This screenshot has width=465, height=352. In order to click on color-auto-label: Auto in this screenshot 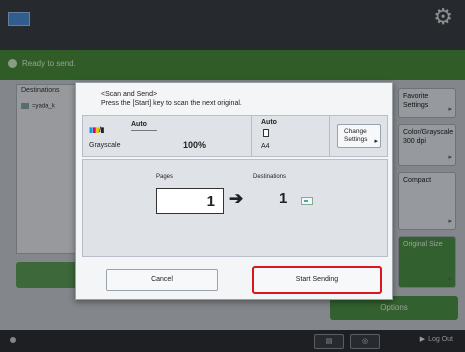, I will do `click(139, 124)`.